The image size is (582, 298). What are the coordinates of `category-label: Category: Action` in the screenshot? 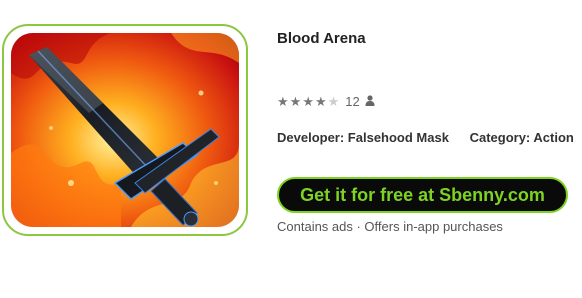 It's located at (521, 137).